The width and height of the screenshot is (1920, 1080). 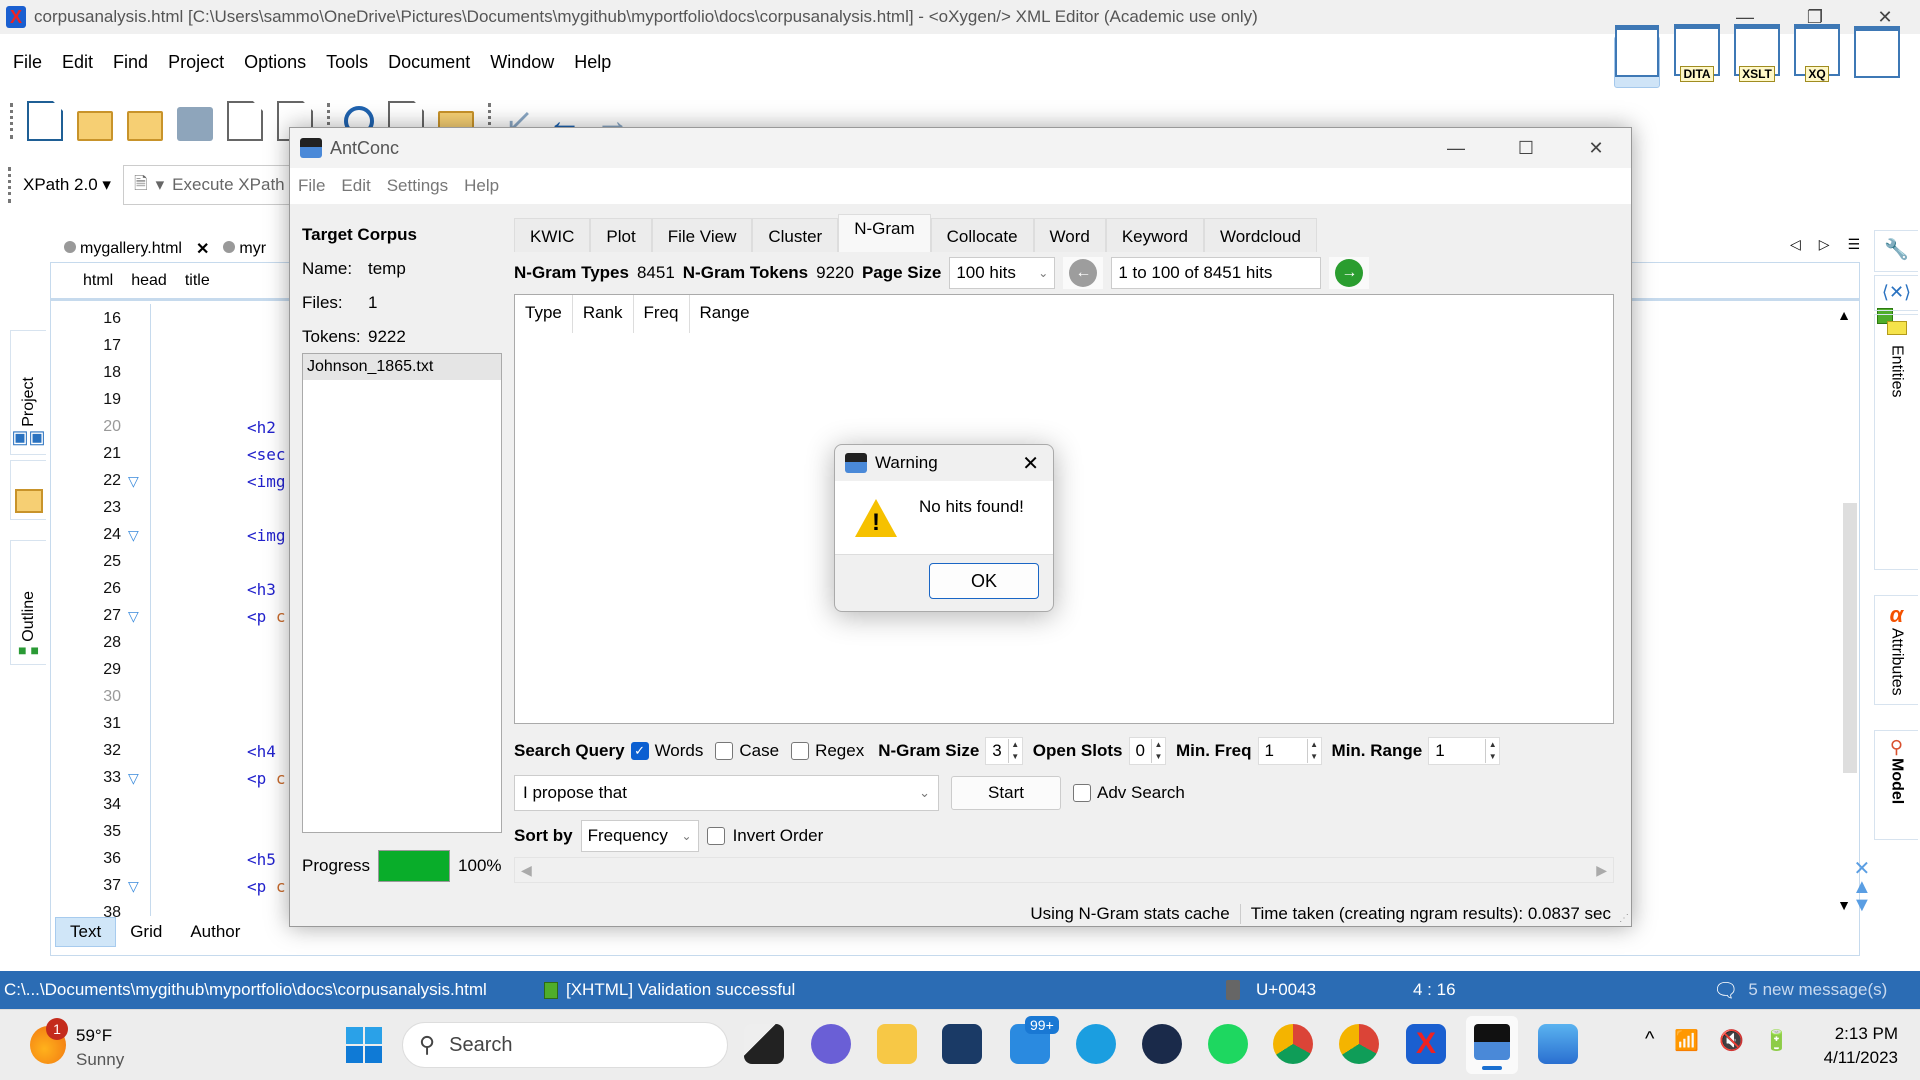 I want to click on sort-by-dropdown: Frequency ⌄, so click(x=639, y=836).